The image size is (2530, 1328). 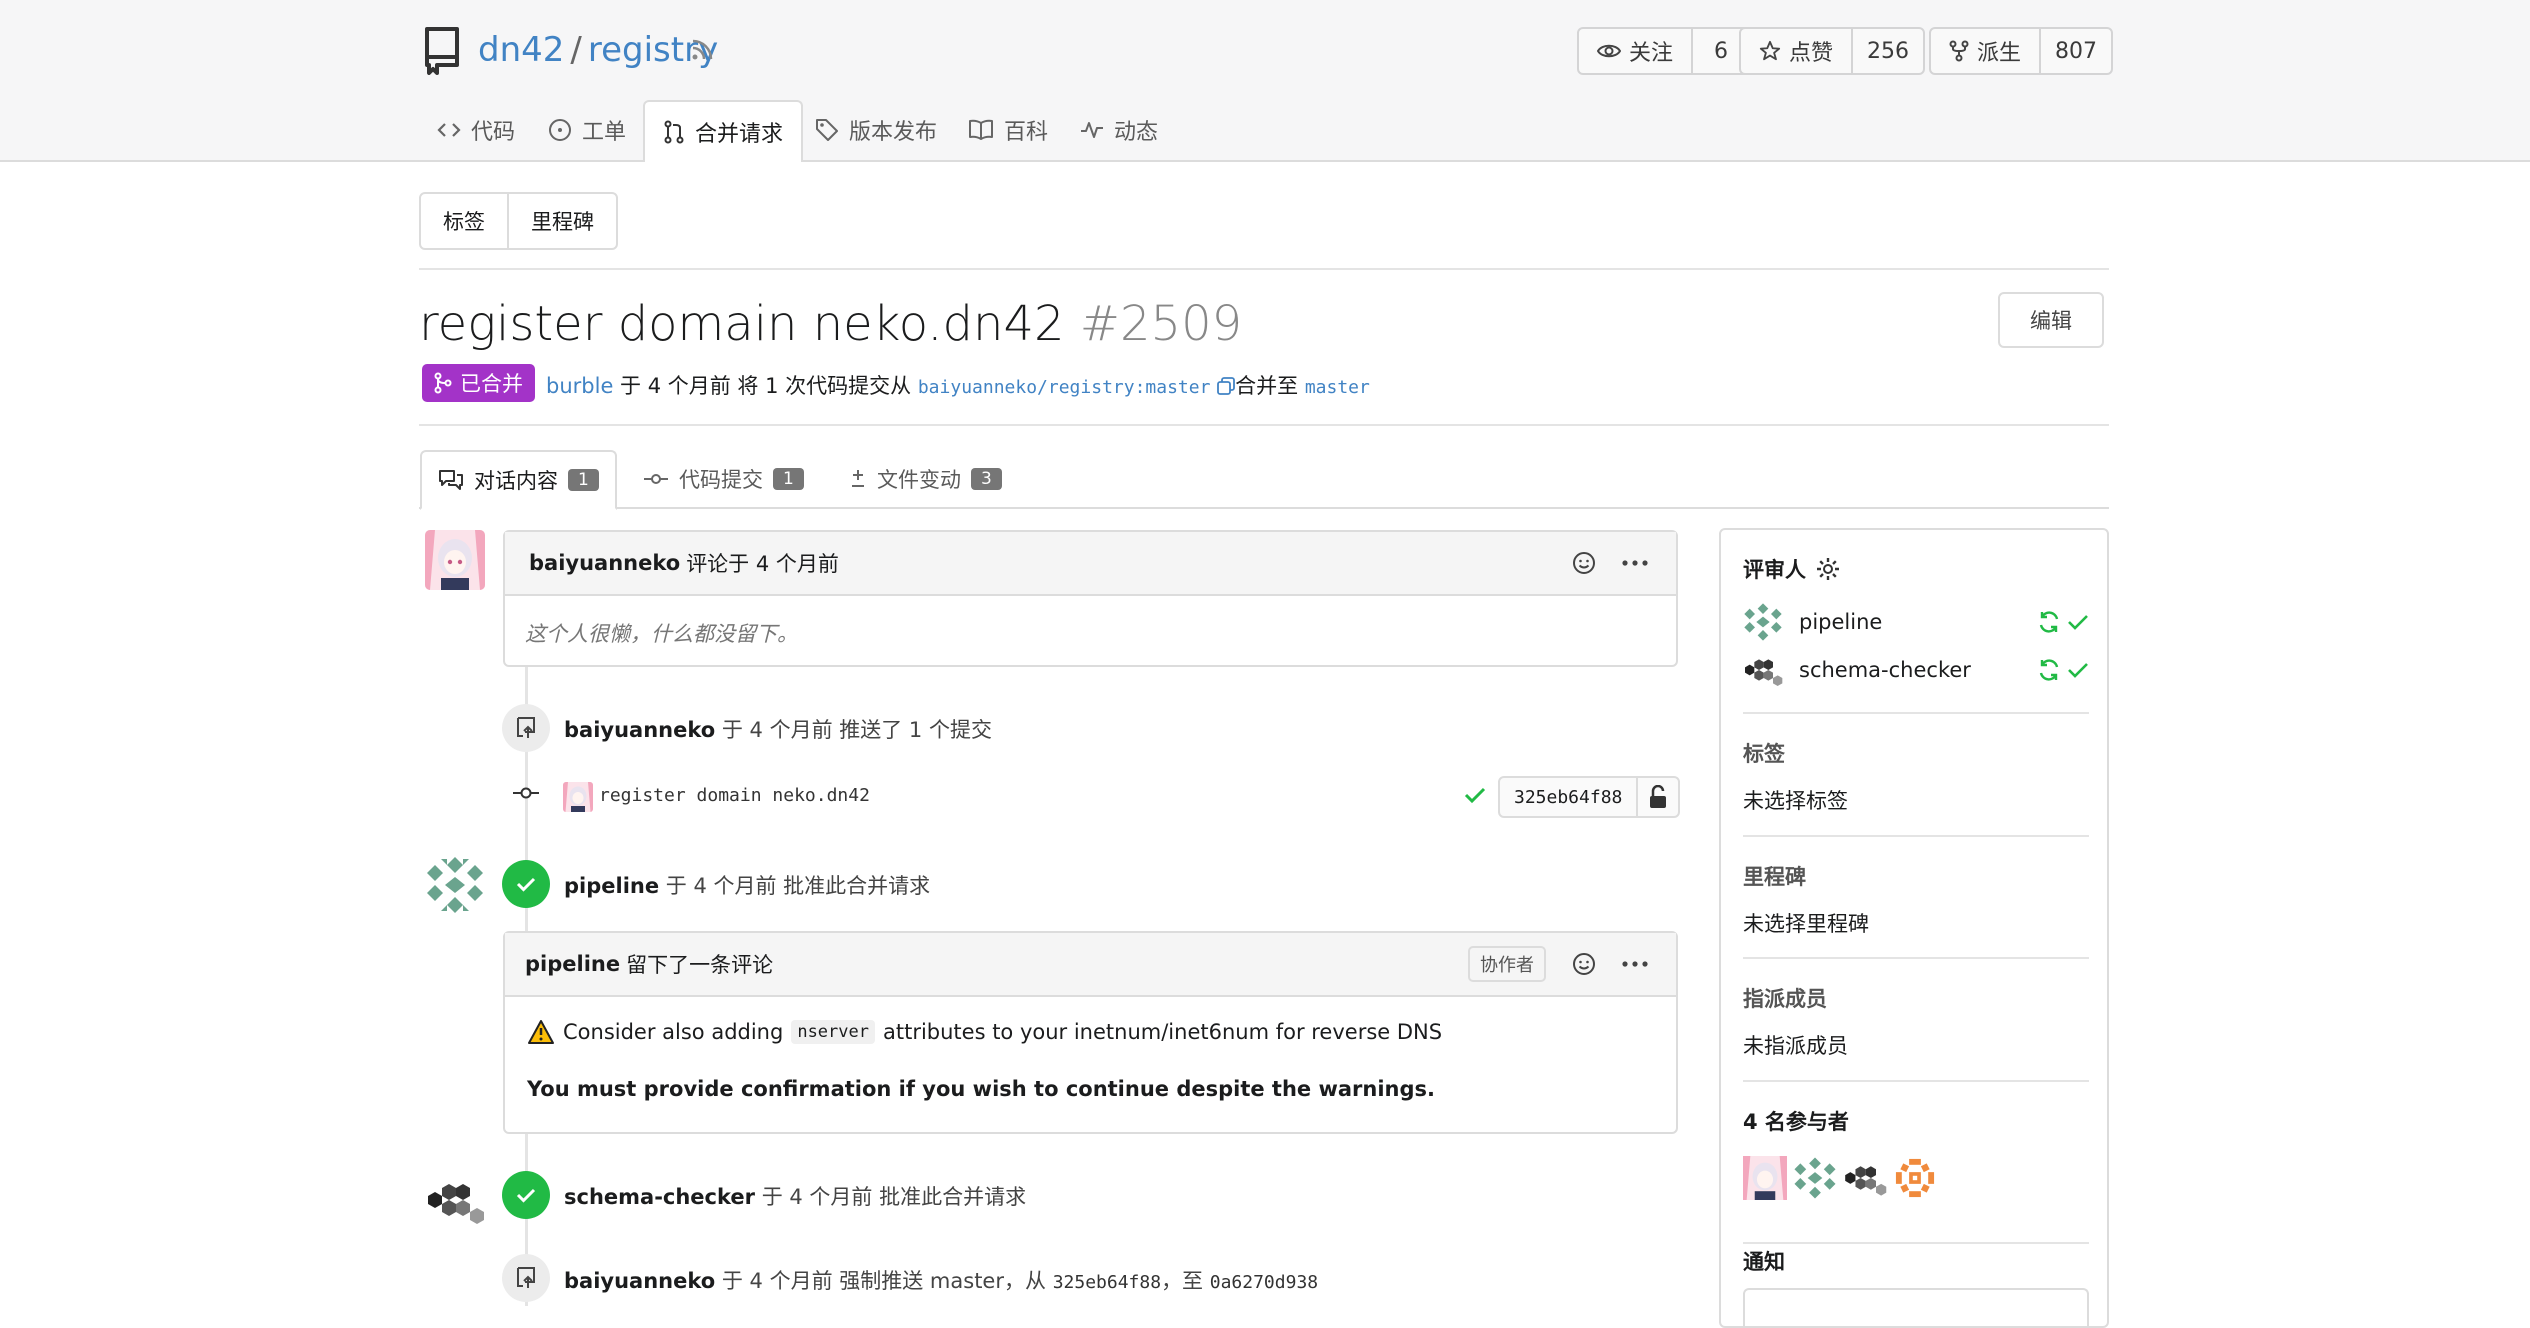 What do you see at coordinates (521, 50) in the screenshot?
I see `repo-owner-link: dn42` at bounding box center [521, 50].